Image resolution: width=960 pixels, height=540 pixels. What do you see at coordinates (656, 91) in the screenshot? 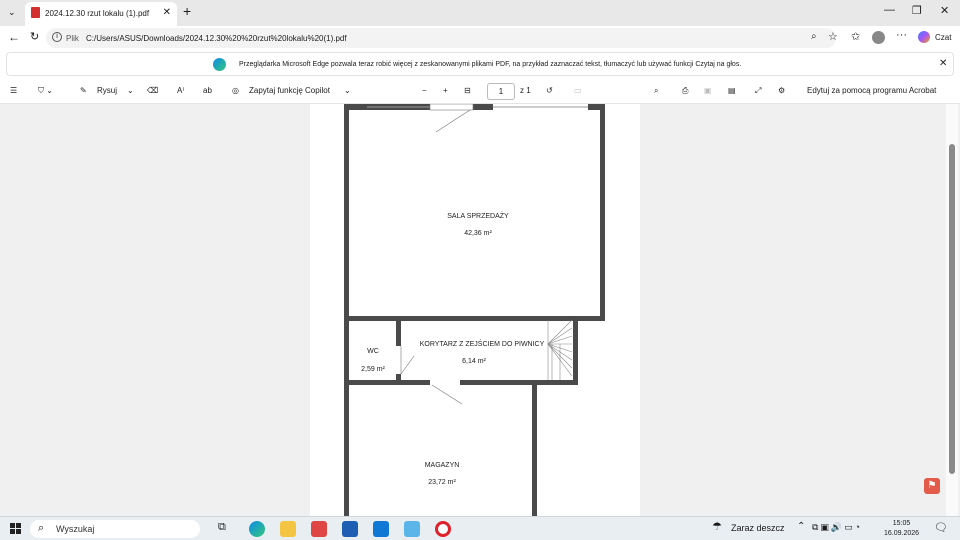
I see `search-pdf-icon: ⌕` at bounding box center [656, 91].